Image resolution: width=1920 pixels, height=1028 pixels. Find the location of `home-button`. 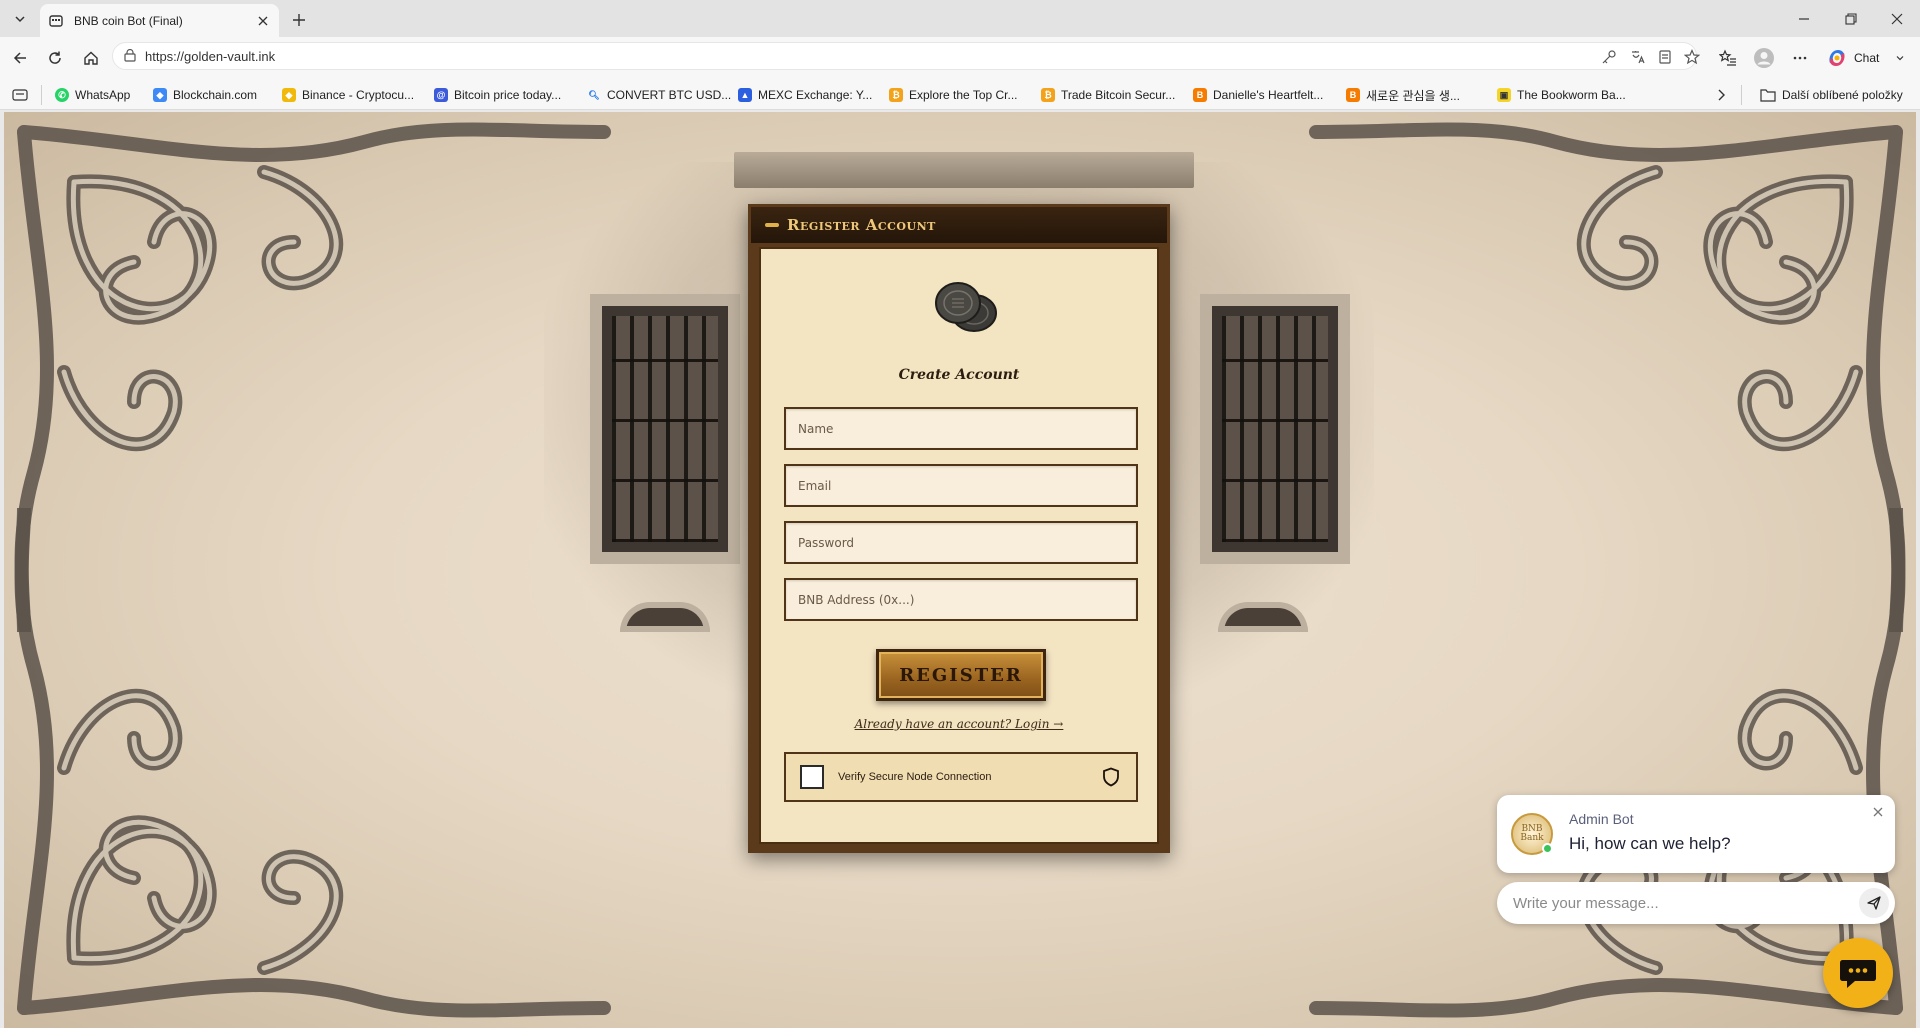

home-button is located at coordinates (91, 58).